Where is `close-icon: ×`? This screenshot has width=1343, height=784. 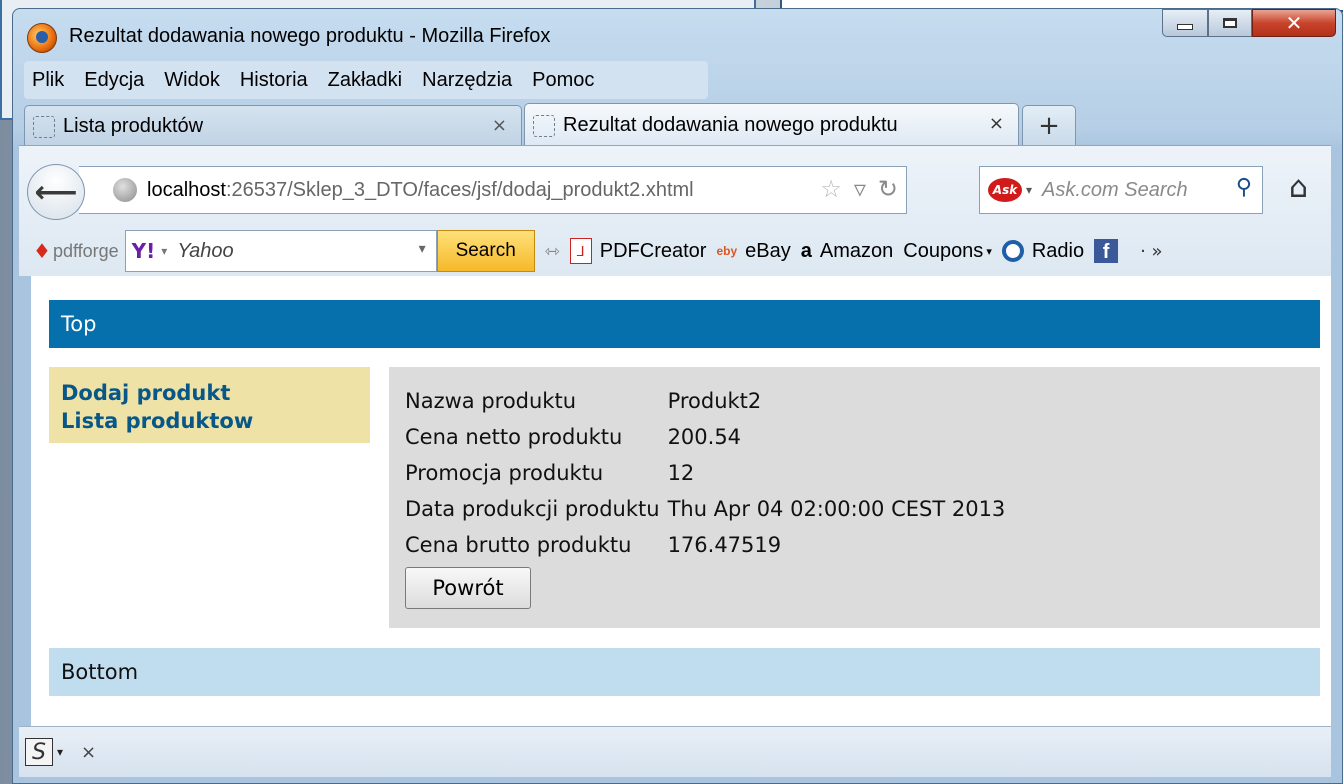
close-icon: × is located at coordinates (88, 752).